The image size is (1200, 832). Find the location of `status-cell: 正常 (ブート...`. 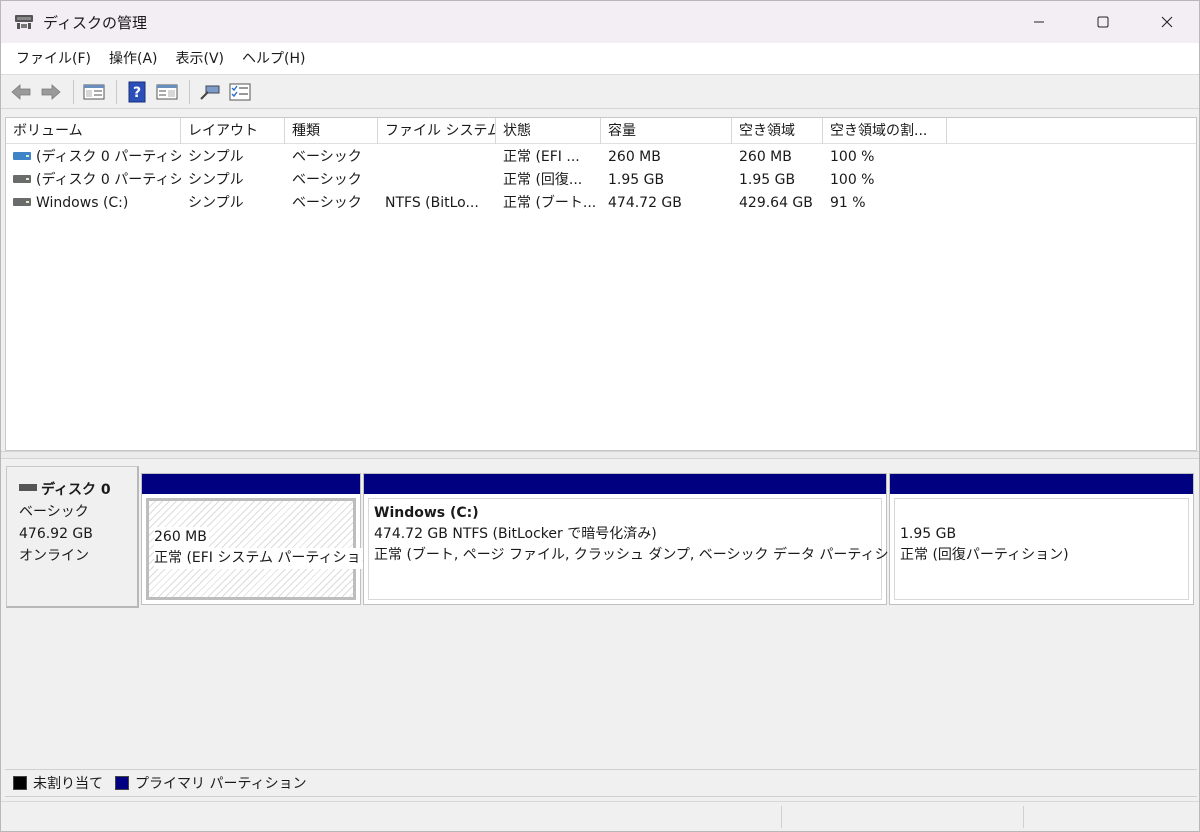

status-cell: 正常 (ブート... is located at coordinates (550, 203).